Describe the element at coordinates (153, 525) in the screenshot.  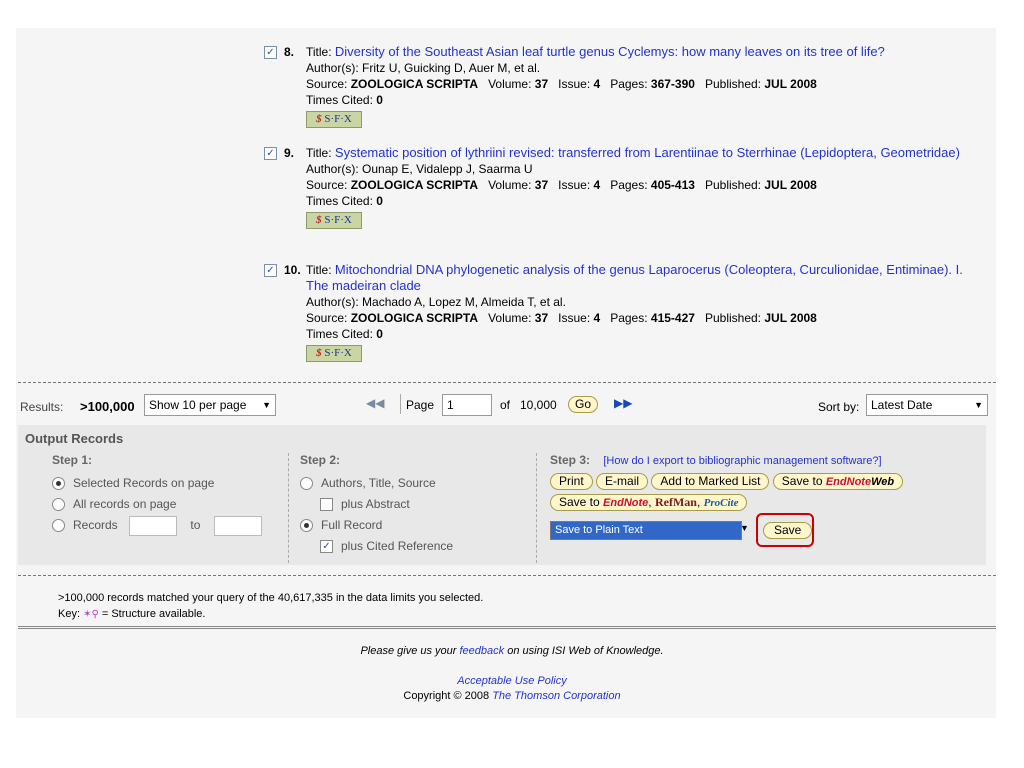
I see `records-from-input` at that location.